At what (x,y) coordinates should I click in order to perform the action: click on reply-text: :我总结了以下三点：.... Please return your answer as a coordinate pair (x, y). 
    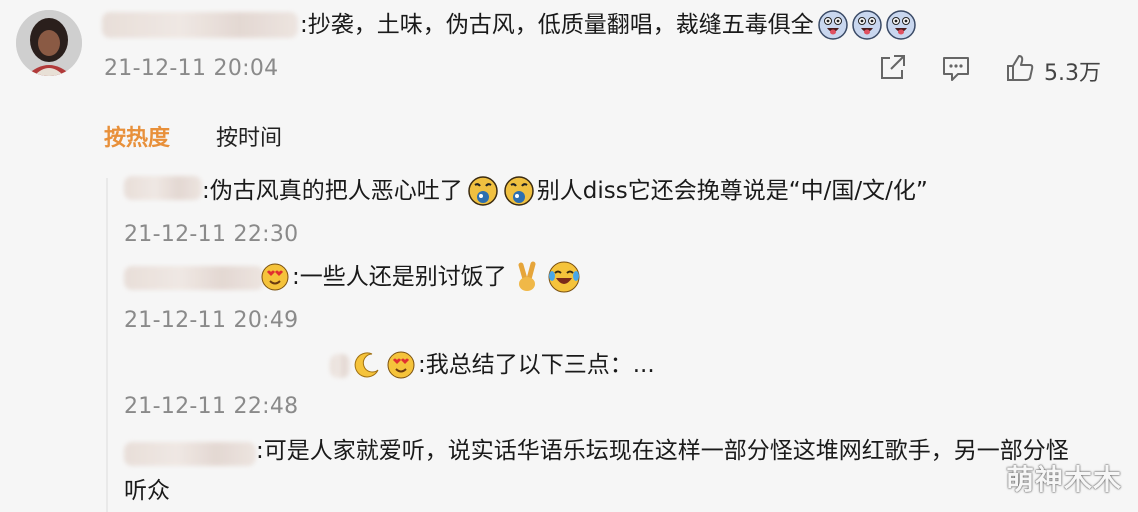
    Looking at the image, I should click on (536, 365).